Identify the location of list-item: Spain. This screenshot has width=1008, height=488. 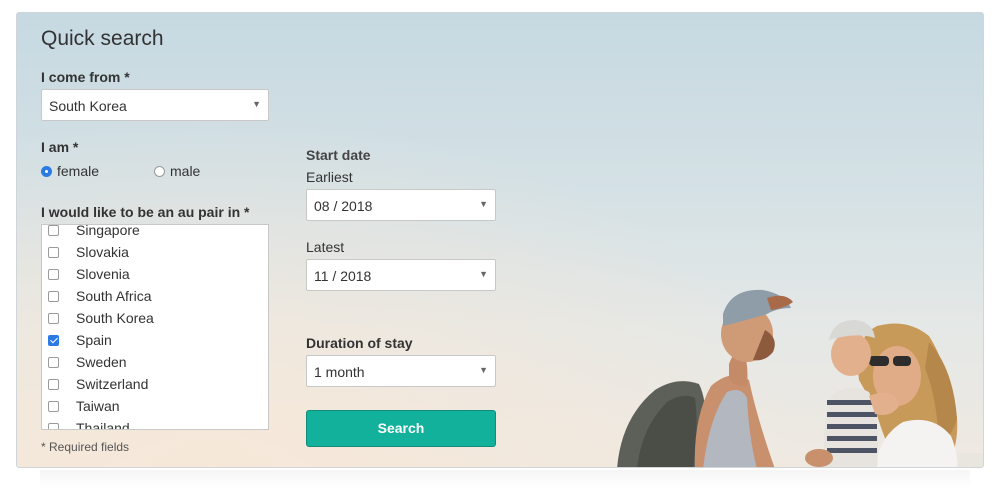
(155, 340).